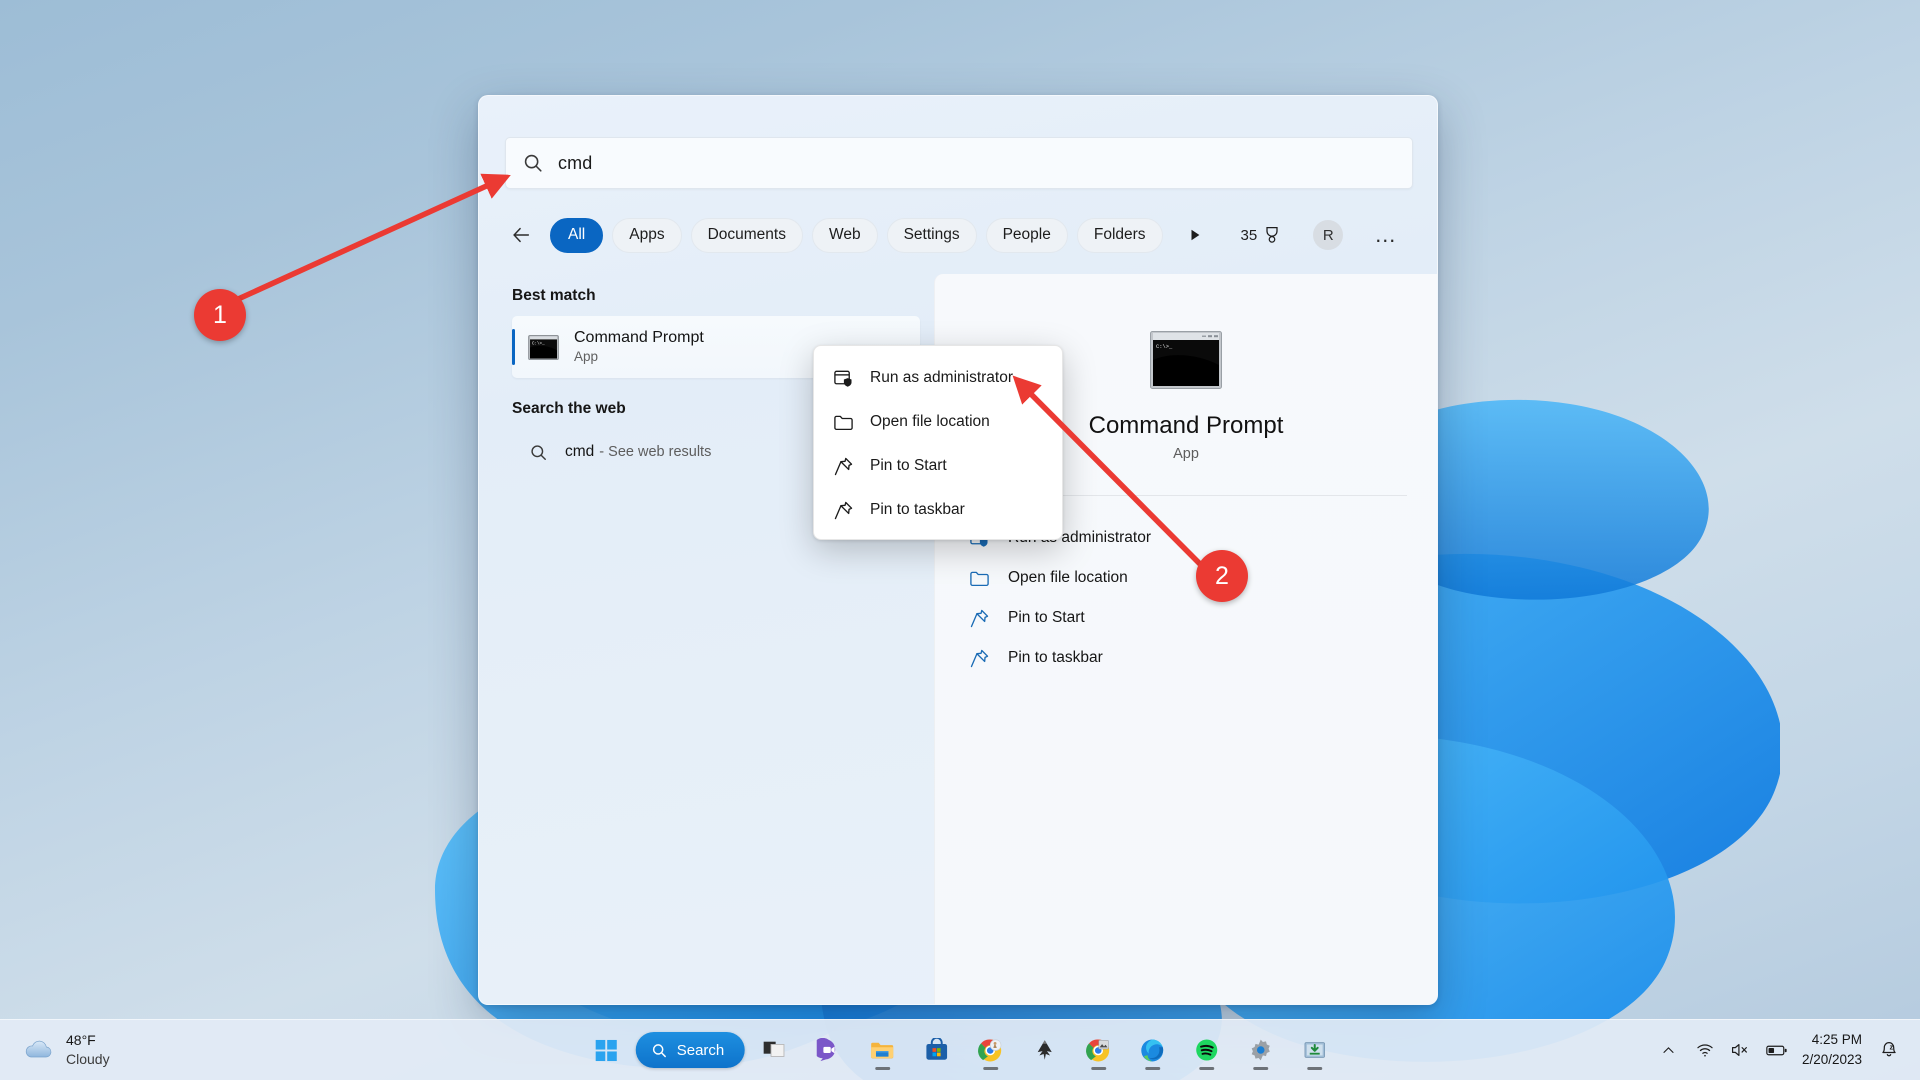 This screenshot has width=1920, height=1080. I want to click on file-explorer-icon, so click(882, 1050).